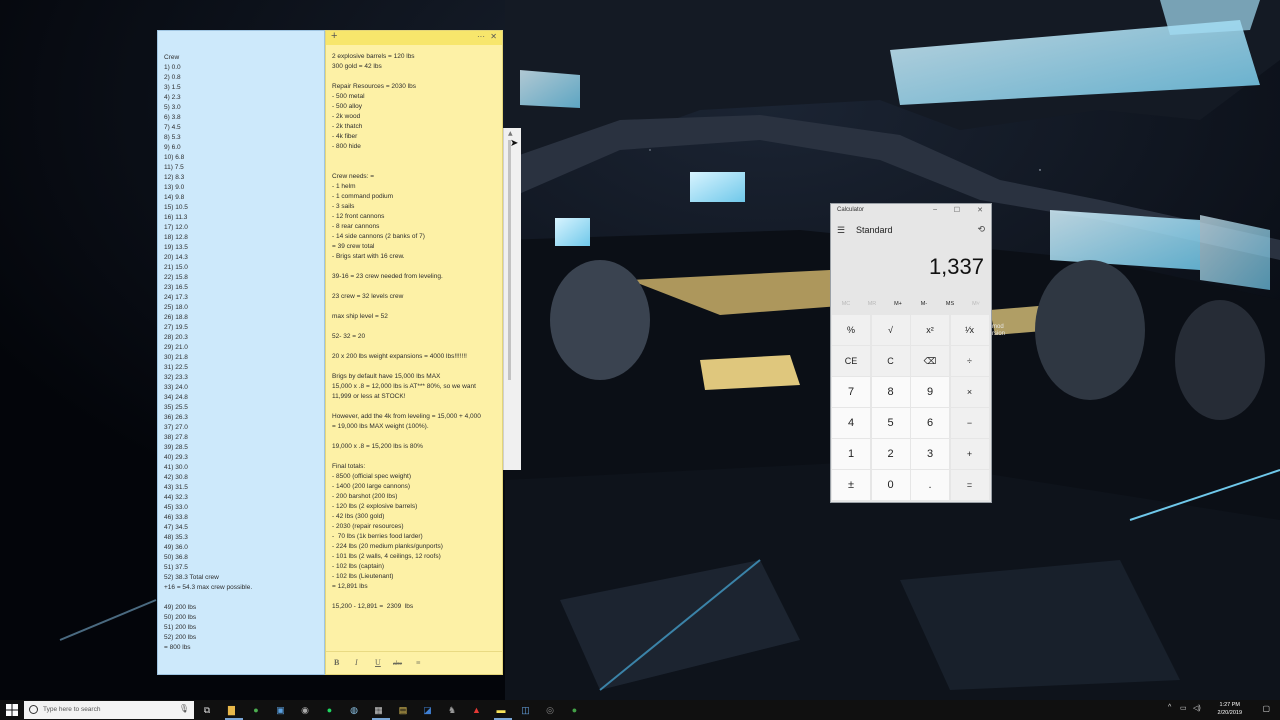 This screenshot has width=1280, height=720. Describe the element at coordinates (512, 299) in the screenshot. I see `scrollbar: ▲` at that location.